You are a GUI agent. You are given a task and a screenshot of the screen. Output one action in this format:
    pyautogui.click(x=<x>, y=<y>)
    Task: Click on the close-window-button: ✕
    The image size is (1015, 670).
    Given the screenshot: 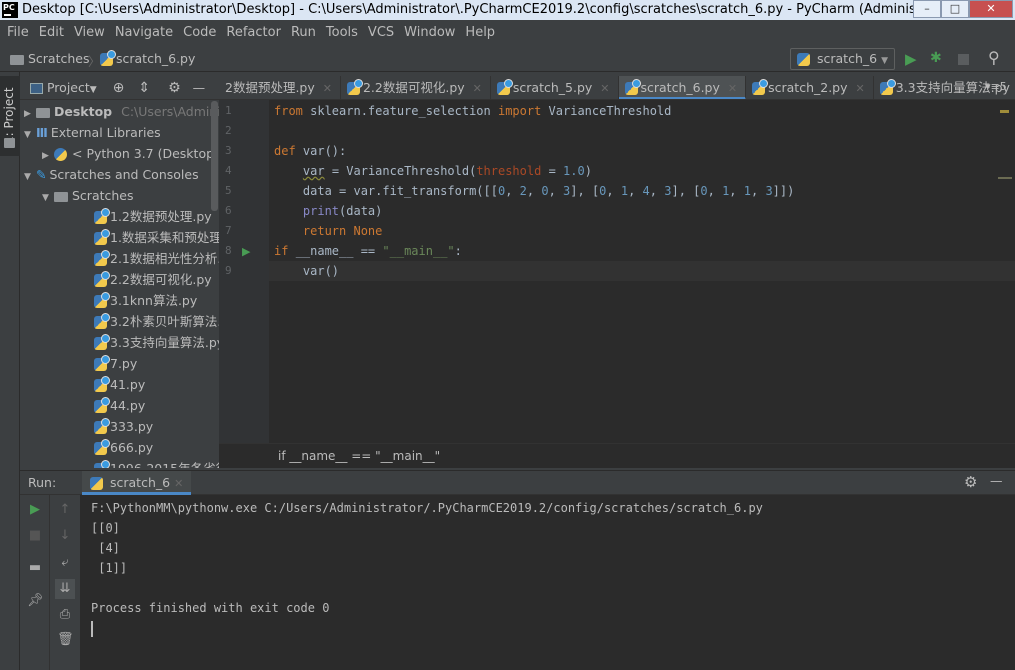 What is the action you would take?
    pyautogui.click(x=991, y=9)
    